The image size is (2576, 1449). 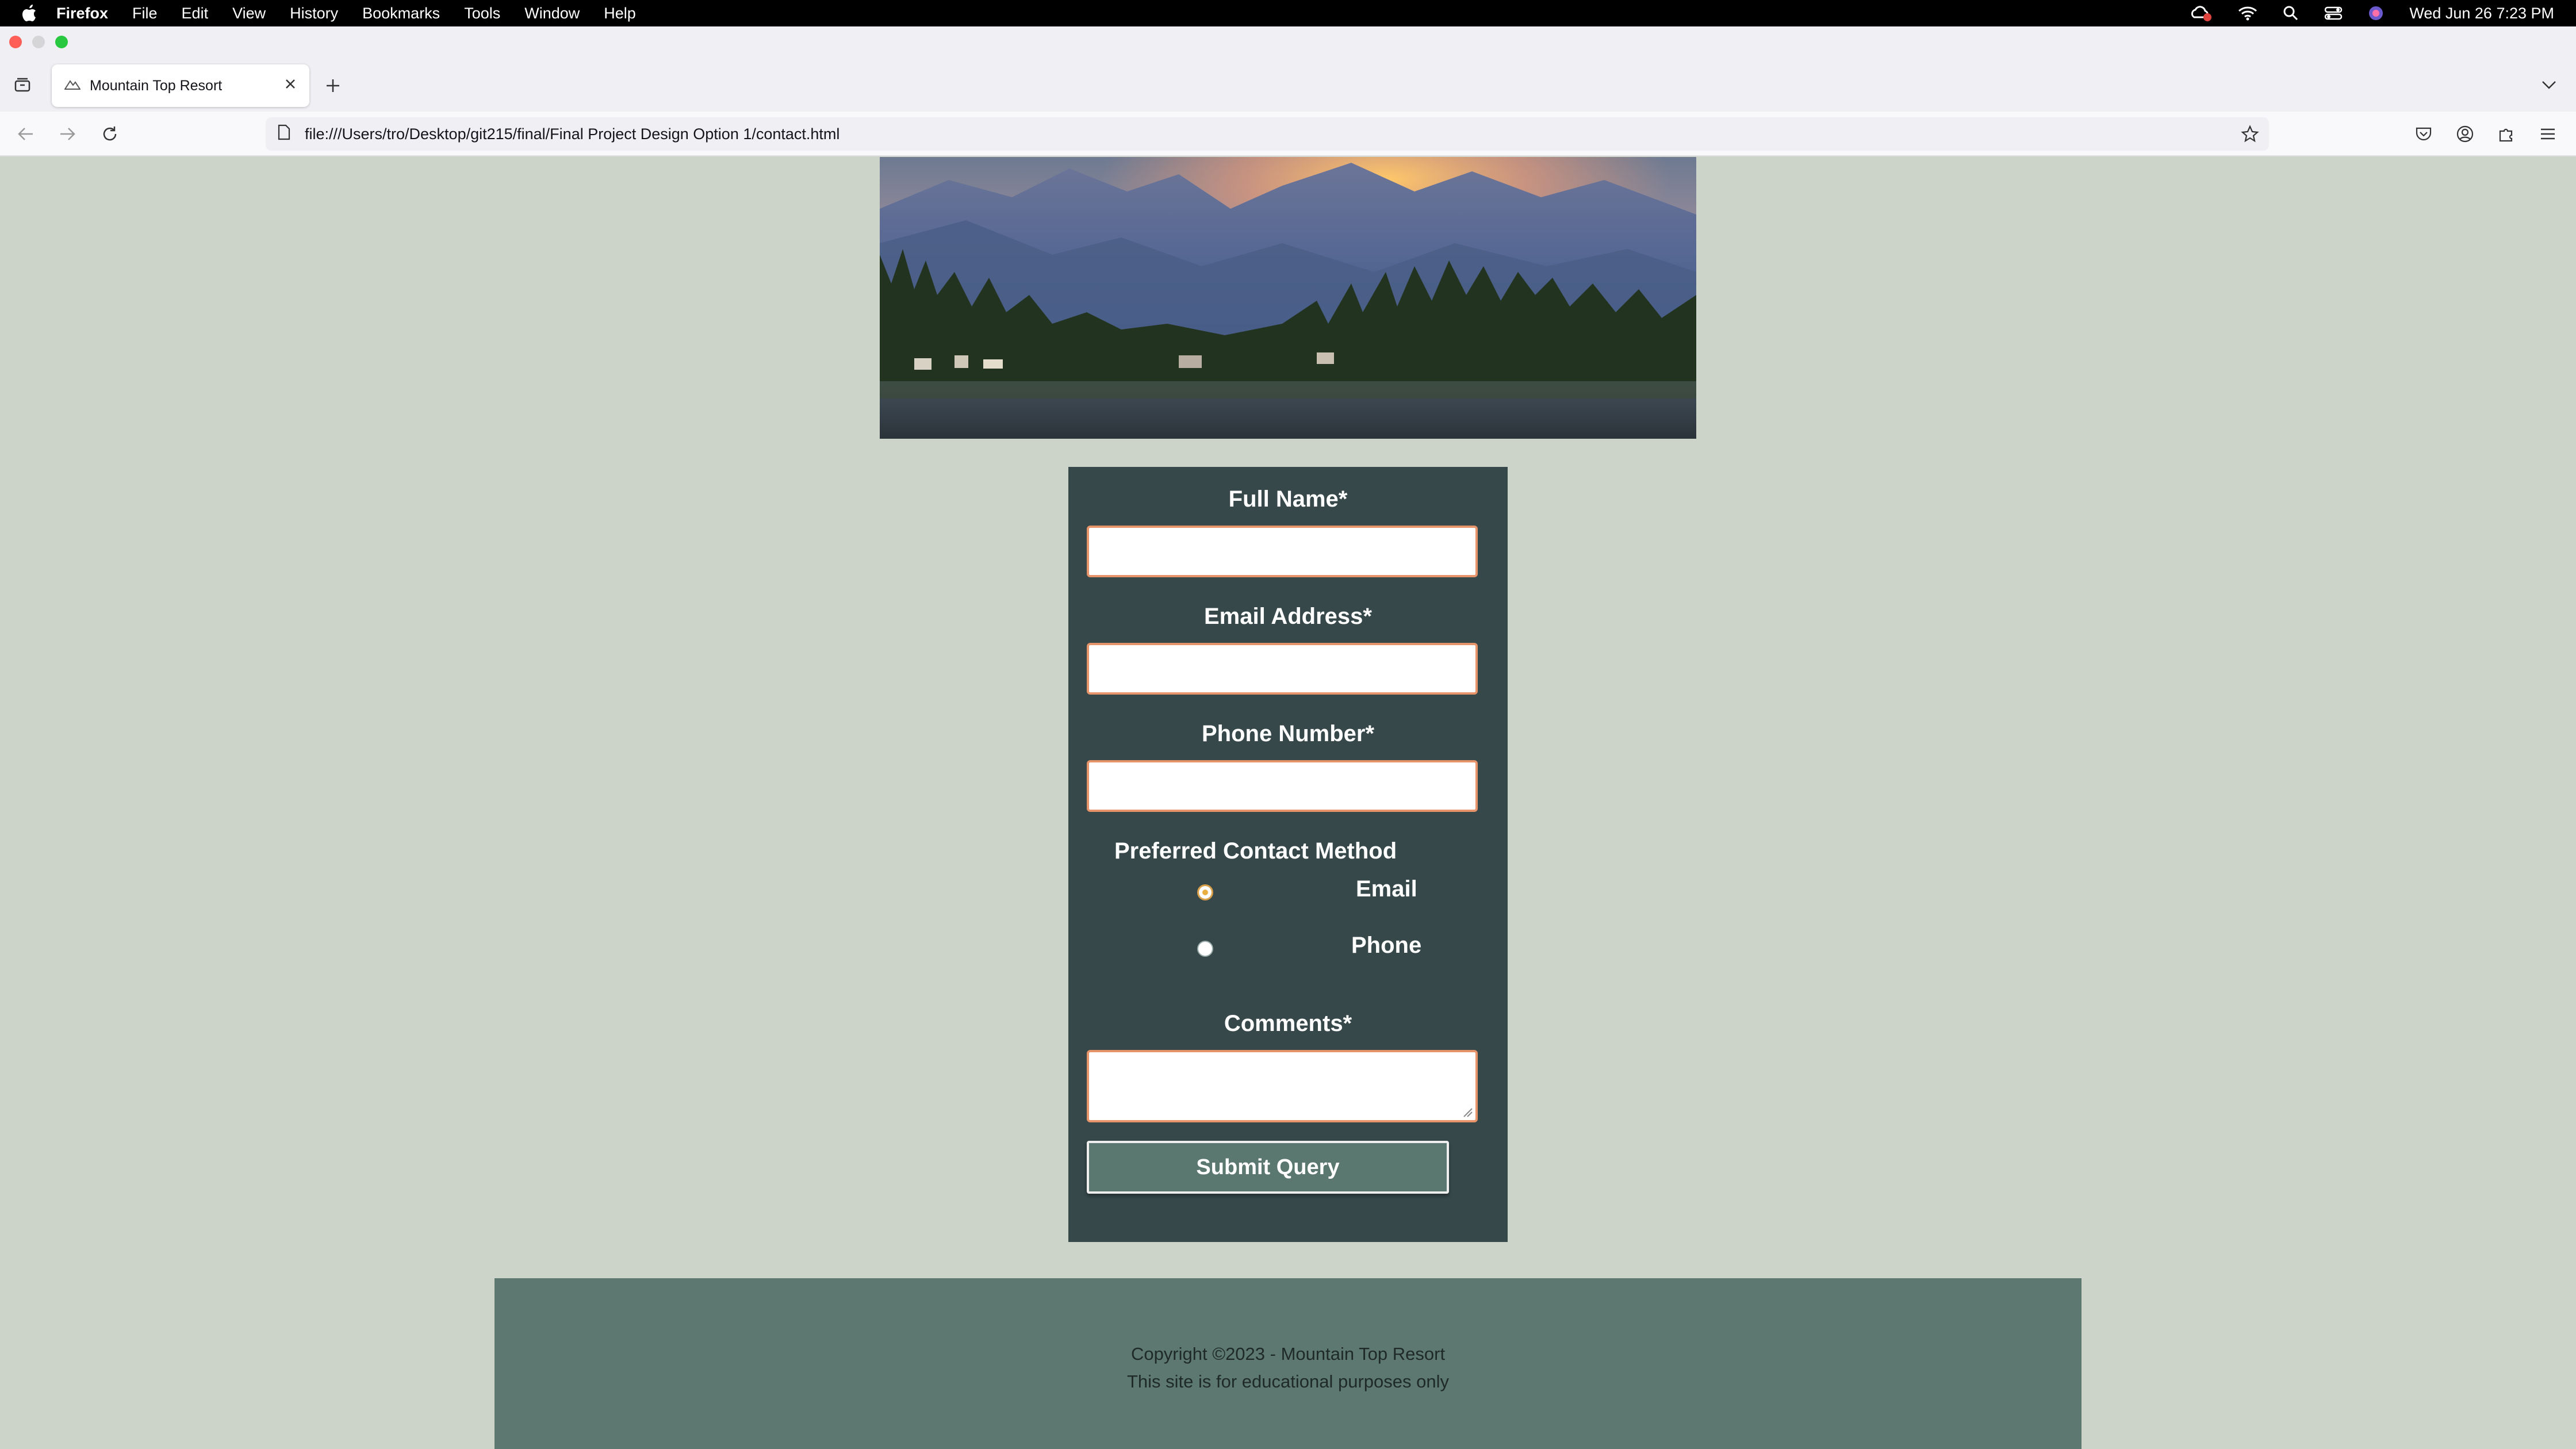 I want to click on comments-textarea, so click(x=1282, y=1086).